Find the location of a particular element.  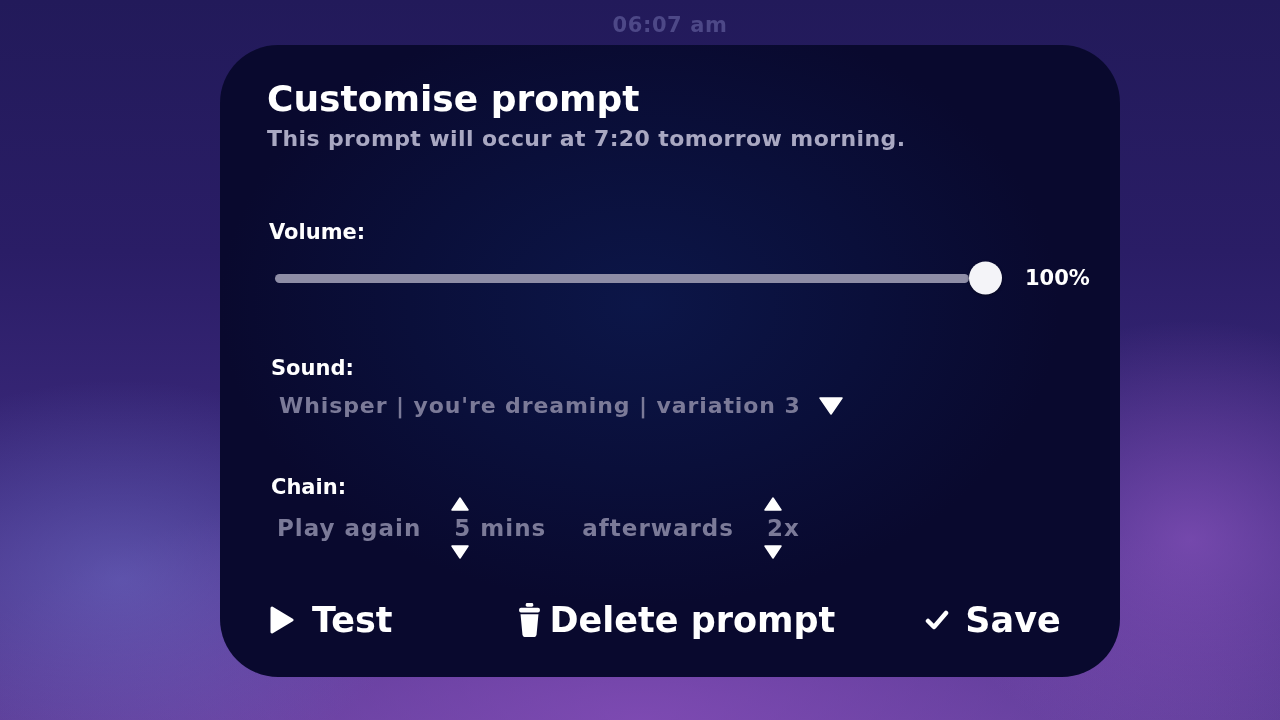

dialog-title: Customise prompt is located at coordinates (453, 99).